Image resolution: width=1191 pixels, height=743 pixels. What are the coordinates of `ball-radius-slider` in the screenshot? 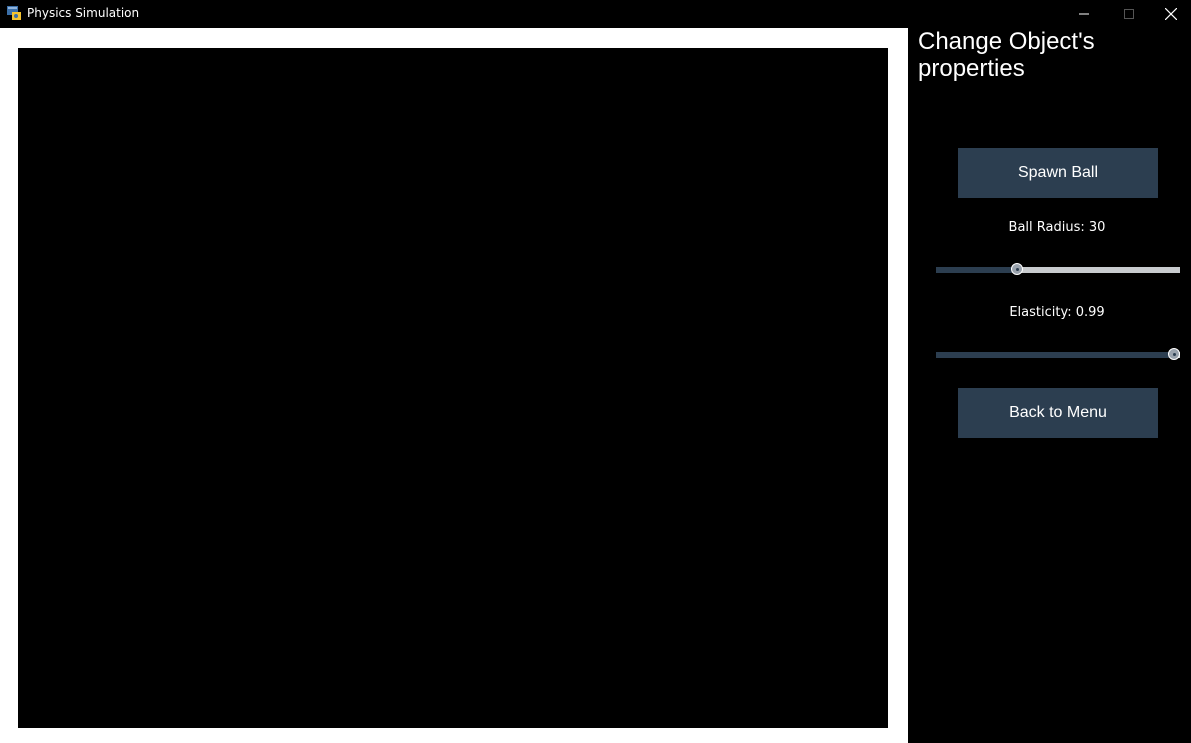 It's located at (1058, 269).